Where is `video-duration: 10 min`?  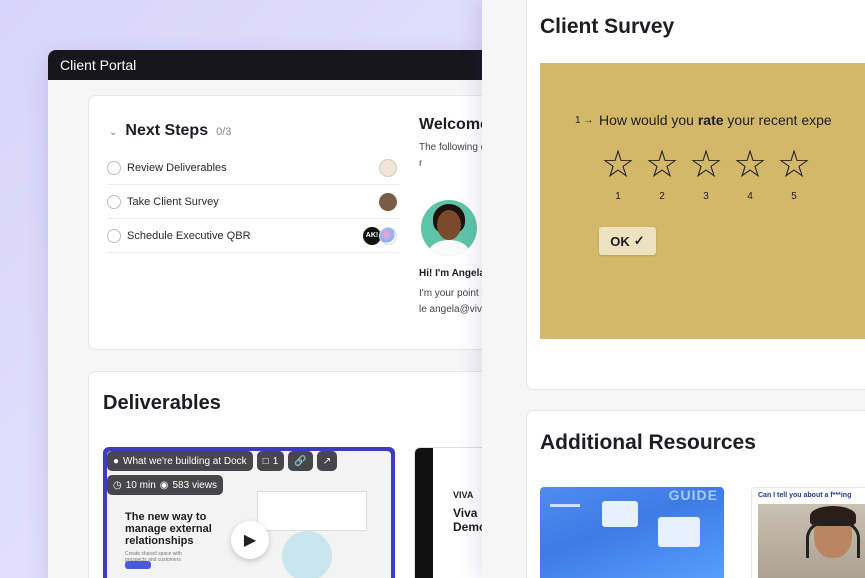
video-duration: 10 min is located at coordinates (140, 485).